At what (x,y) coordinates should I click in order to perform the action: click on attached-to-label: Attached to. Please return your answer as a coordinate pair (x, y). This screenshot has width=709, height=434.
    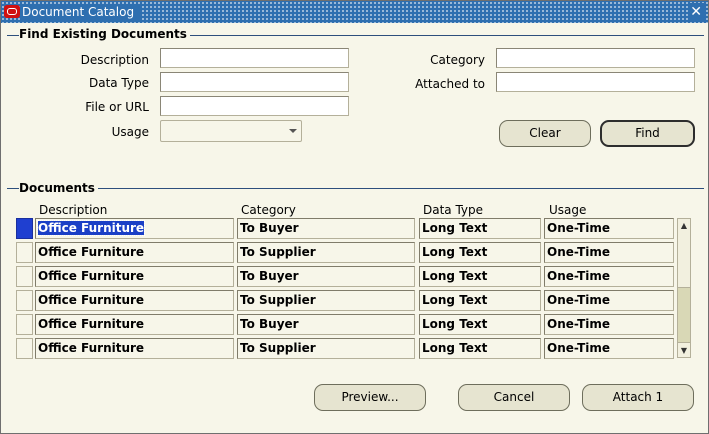
    Looking at the image, I should click on (450, 84).